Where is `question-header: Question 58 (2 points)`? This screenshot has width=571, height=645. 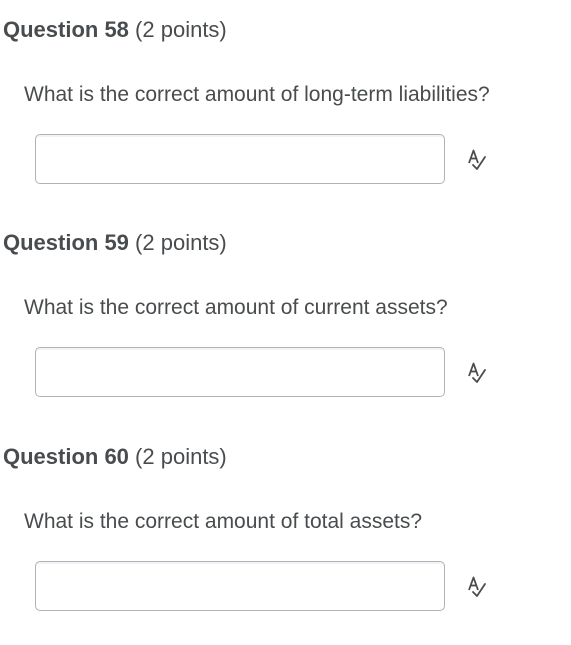 question-header: Question 58 (2 points) is located at coordinates (115, 30).